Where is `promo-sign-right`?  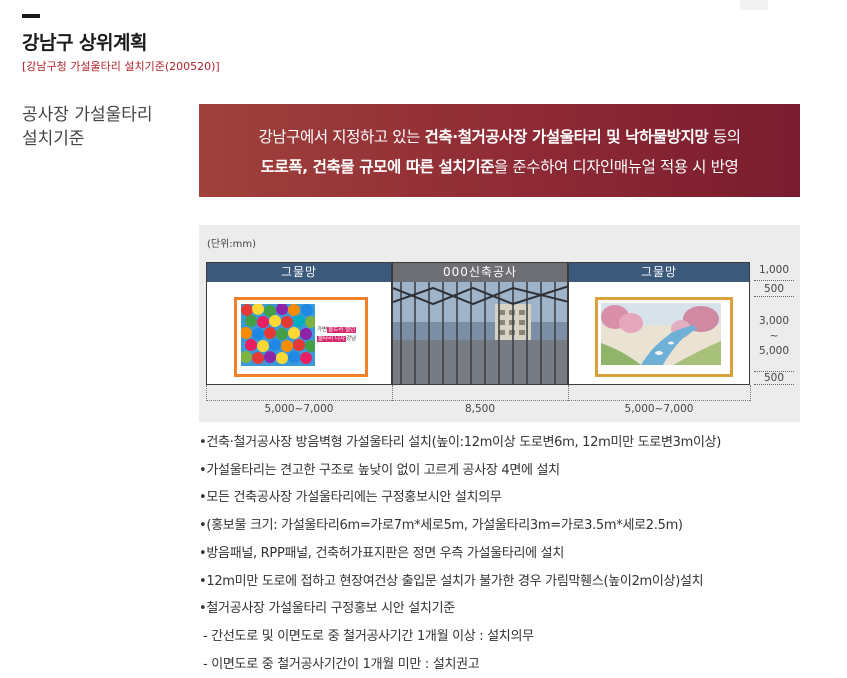
promo-sign-right is located at coordinates (664, 337).